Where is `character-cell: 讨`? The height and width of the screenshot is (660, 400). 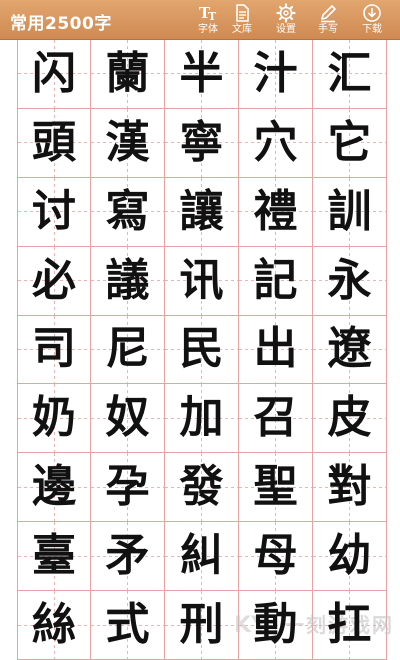
character-cell: 讨 is located at coordinates (54, 212).